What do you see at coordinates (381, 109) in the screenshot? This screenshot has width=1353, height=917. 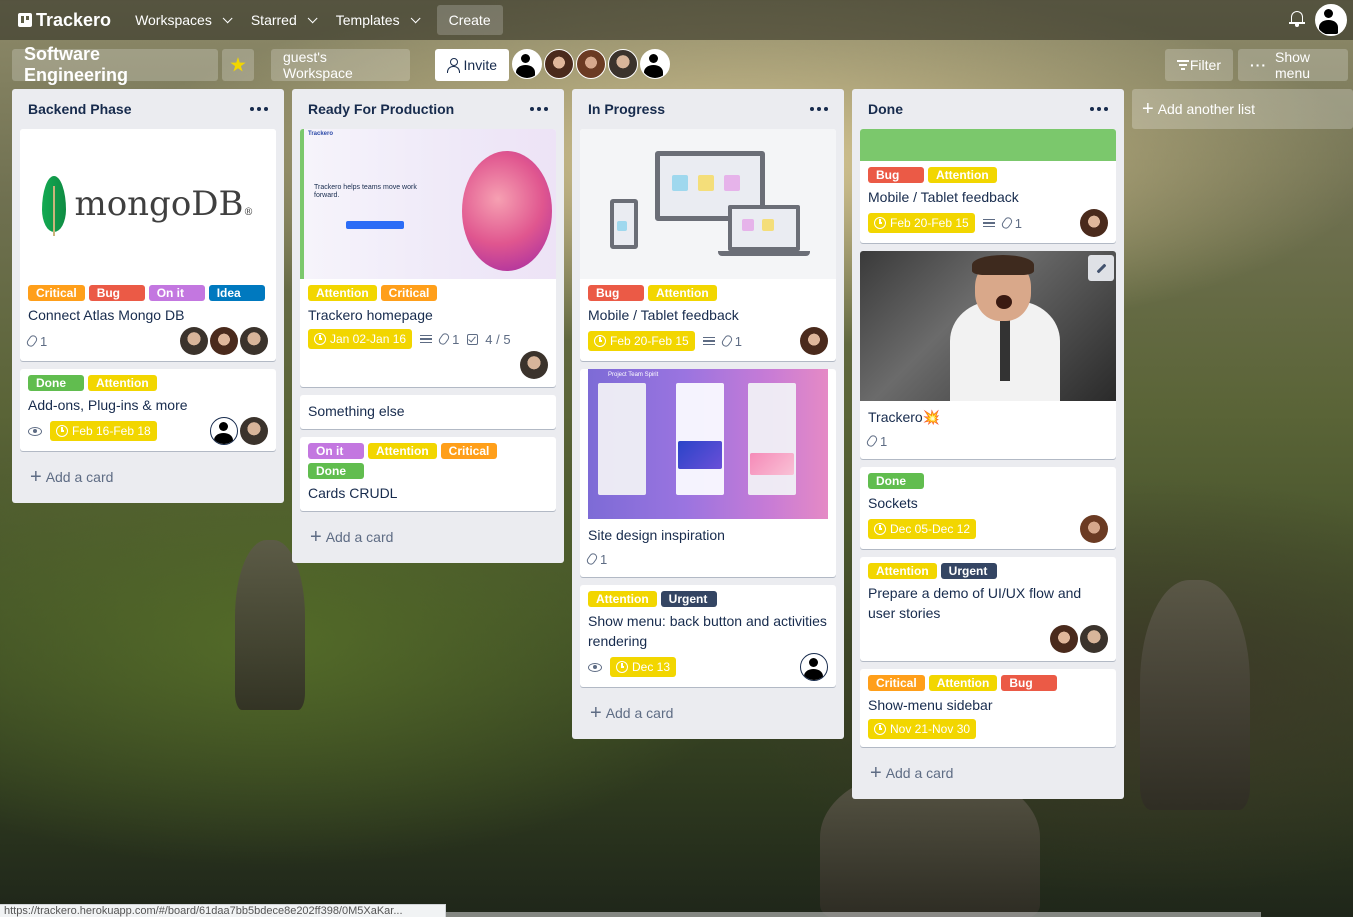 I see `list-title: Ready For Production` at bounding box center [381, 109].